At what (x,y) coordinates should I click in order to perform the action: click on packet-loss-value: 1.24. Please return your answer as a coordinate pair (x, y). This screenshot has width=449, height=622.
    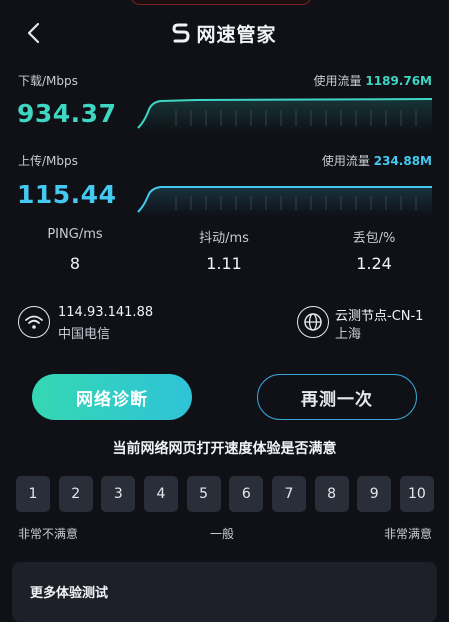
    Looking at the image, I should click on (374, 263).